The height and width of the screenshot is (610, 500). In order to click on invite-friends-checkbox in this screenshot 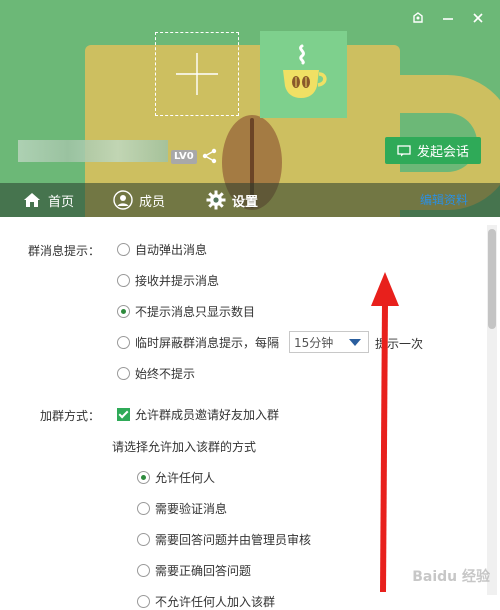, I will do `click(123, 414)`.